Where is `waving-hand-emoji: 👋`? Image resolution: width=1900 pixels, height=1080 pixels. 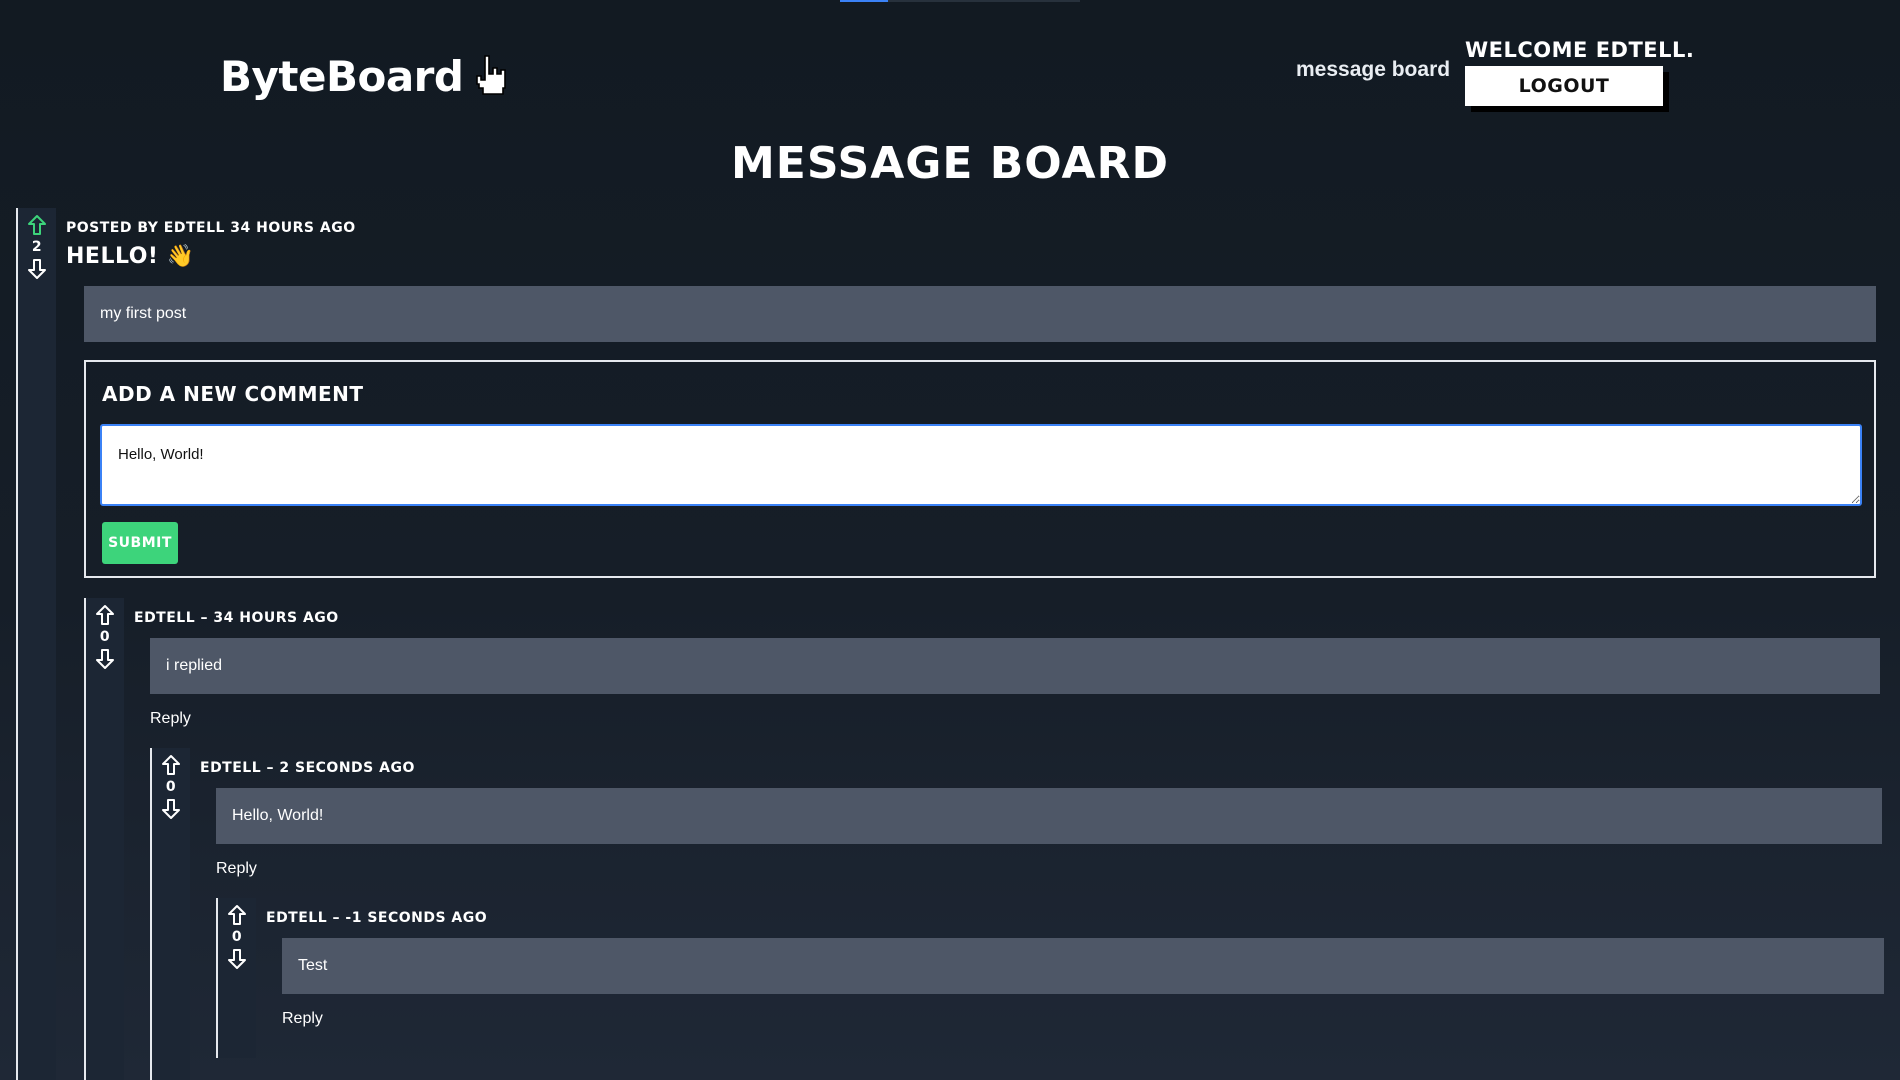 waving-hand-emoji: 👋 is located at coordinates (180, 256).